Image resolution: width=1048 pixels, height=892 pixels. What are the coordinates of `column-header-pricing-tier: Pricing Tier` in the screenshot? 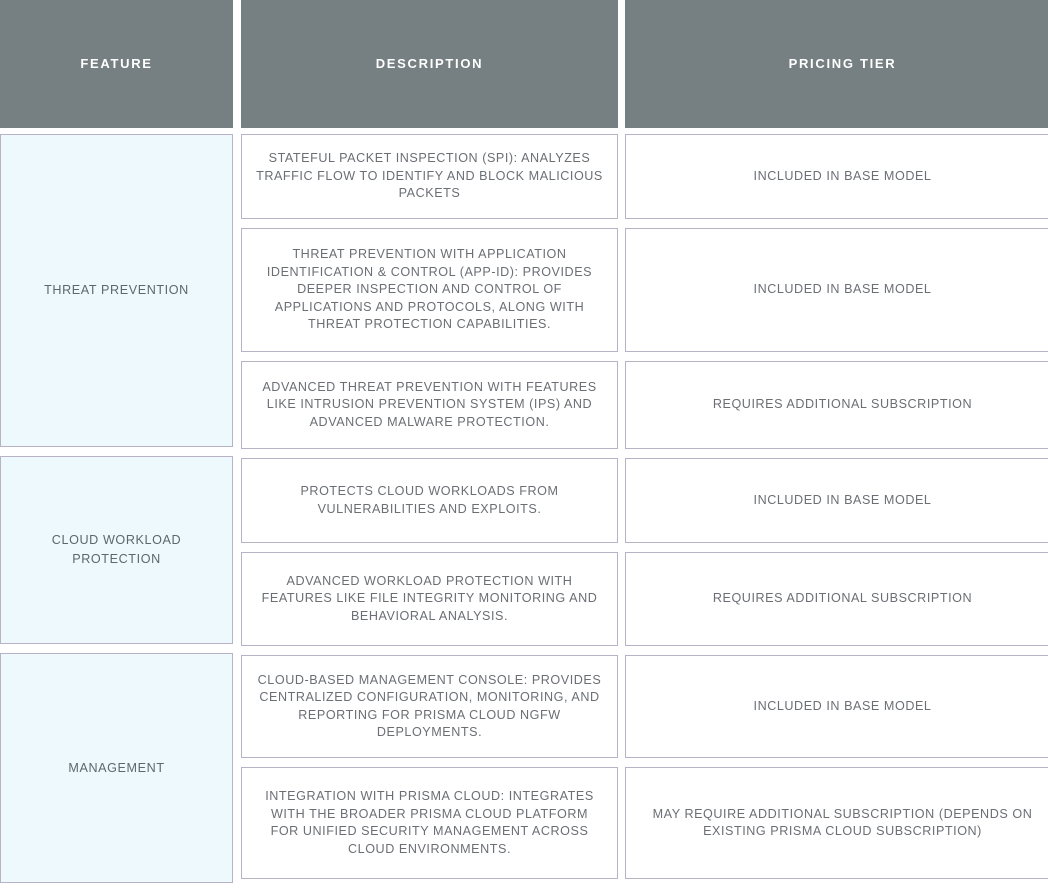 It's located at (836, 64).